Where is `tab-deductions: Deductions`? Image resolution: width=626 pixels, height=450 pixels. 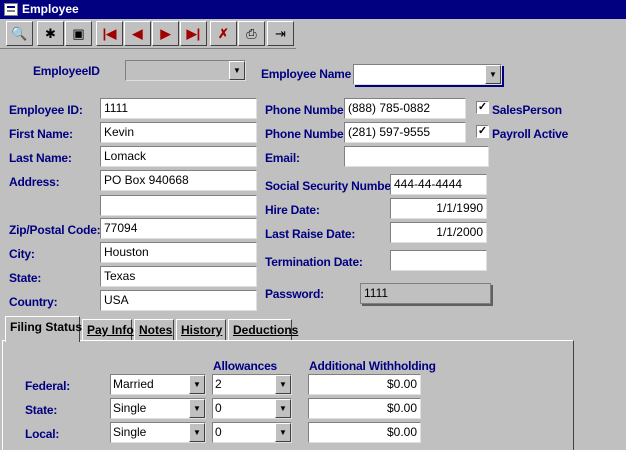 tab-deductions: Deductions is located at coordinates (263, 330).